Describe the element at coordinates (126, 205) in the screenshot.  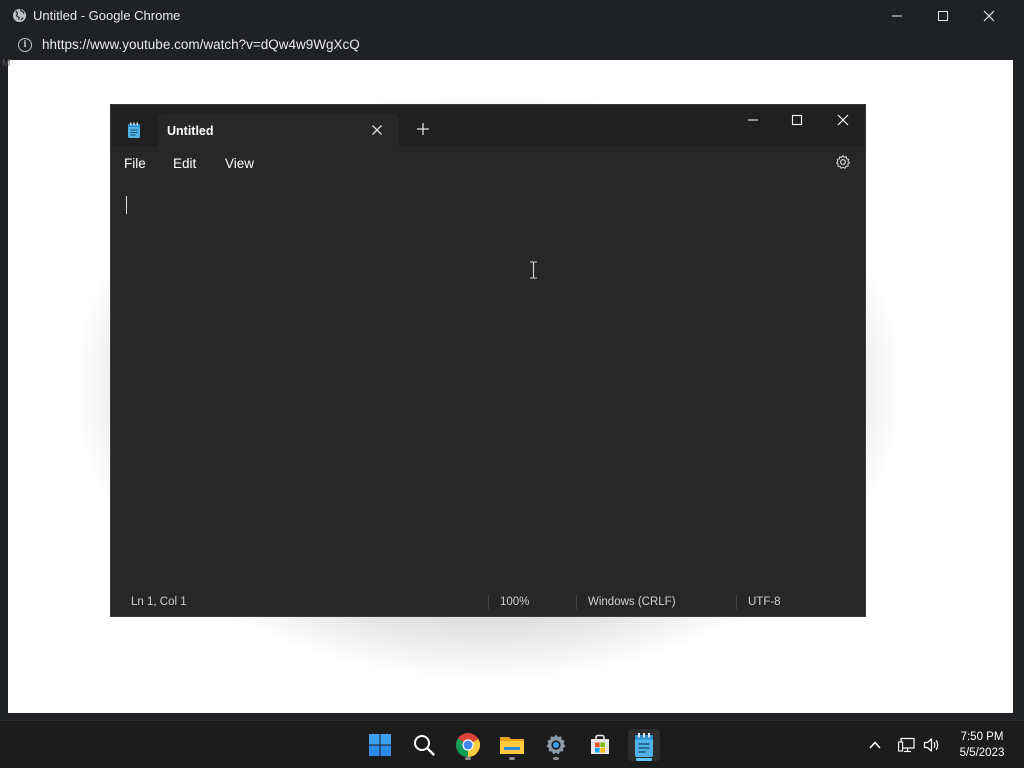
I see `text-caret` at that location.